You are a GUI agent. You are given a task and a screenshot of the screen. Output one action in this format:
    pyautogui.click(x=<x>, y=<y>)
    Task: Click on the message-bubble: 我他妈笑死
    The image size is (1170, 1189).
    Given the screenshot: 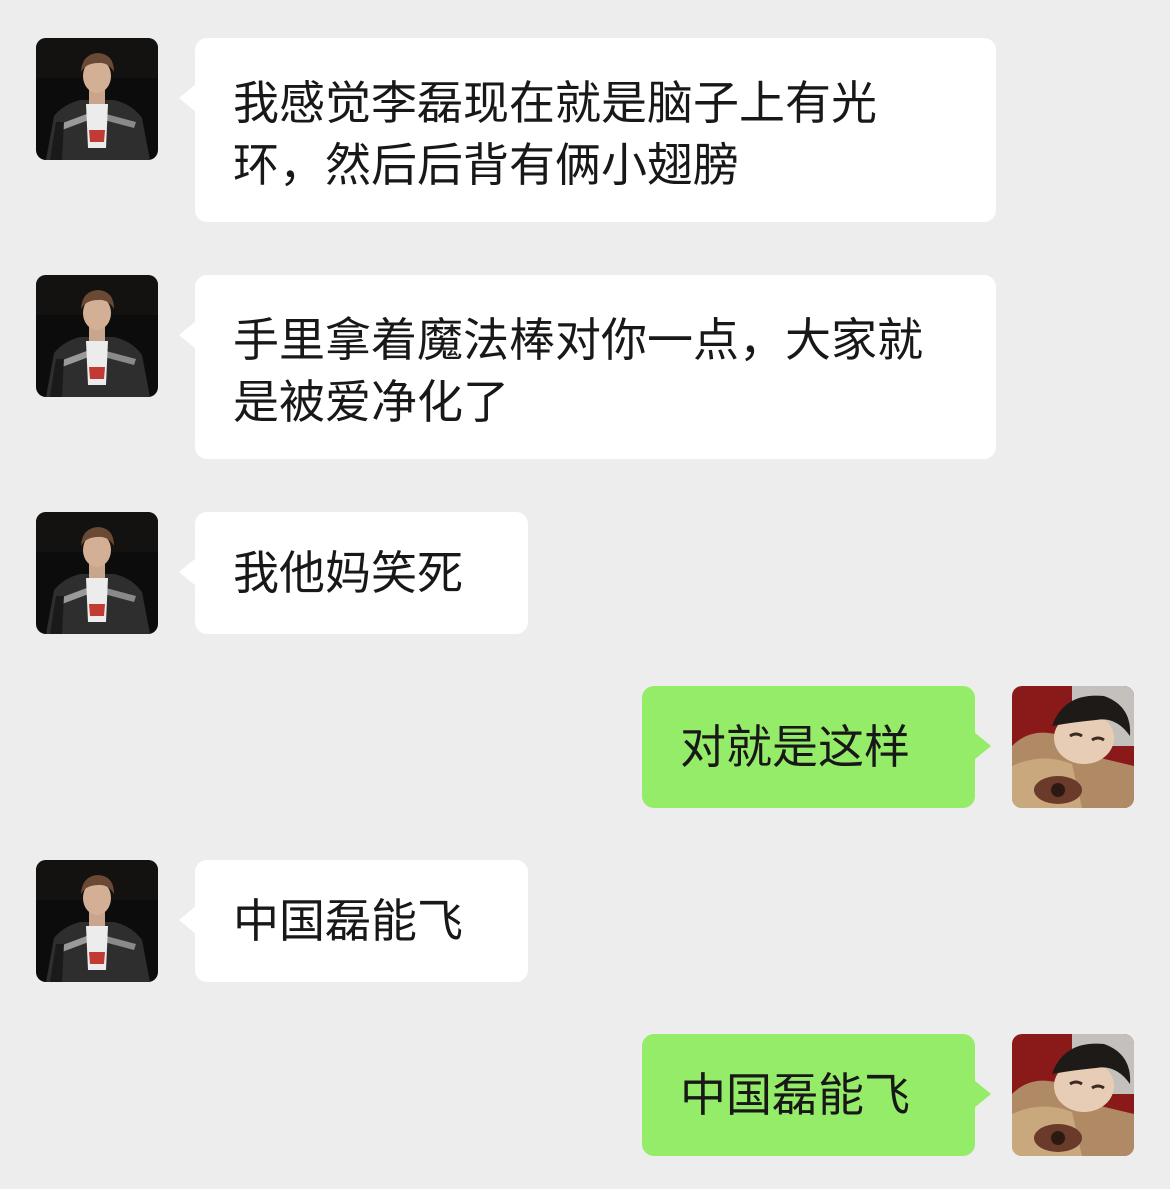 What is the action you would take?
    pyautogui.click(x=353, y=573)
    